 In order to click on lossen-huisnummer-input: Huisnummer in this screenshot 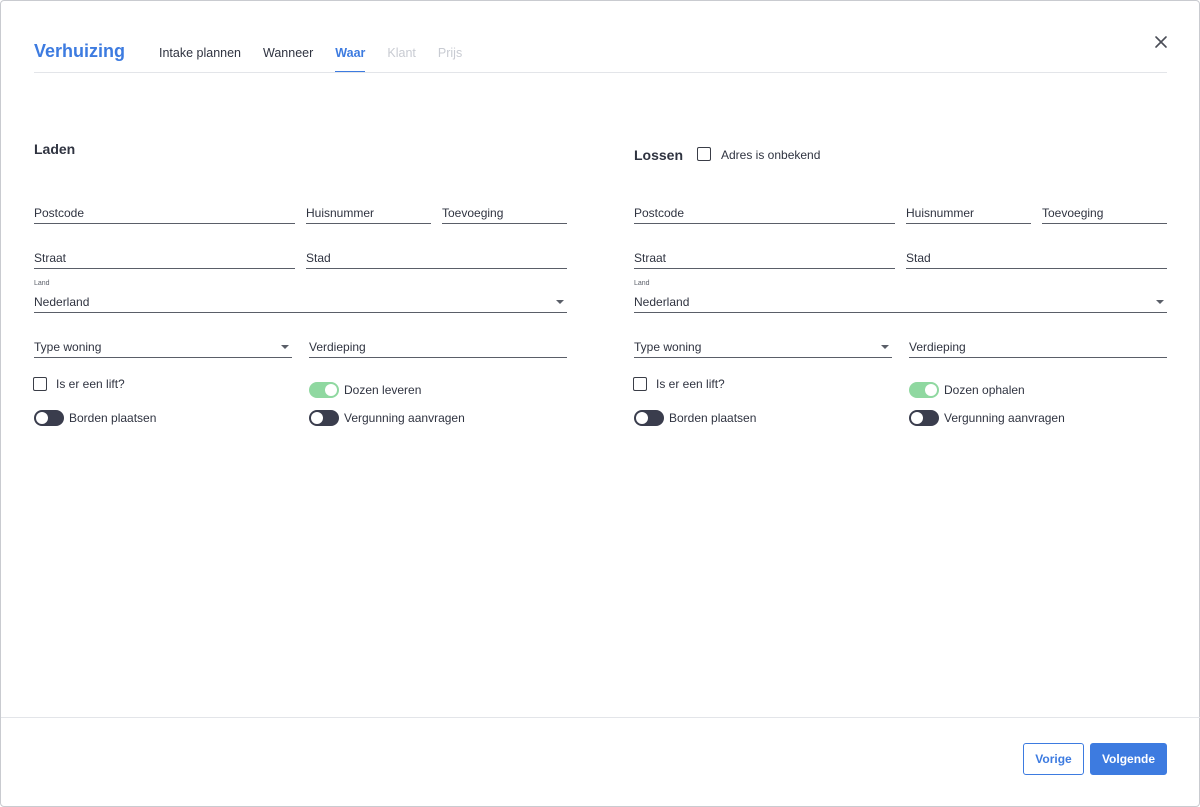, I will do `click(968, 214)`.